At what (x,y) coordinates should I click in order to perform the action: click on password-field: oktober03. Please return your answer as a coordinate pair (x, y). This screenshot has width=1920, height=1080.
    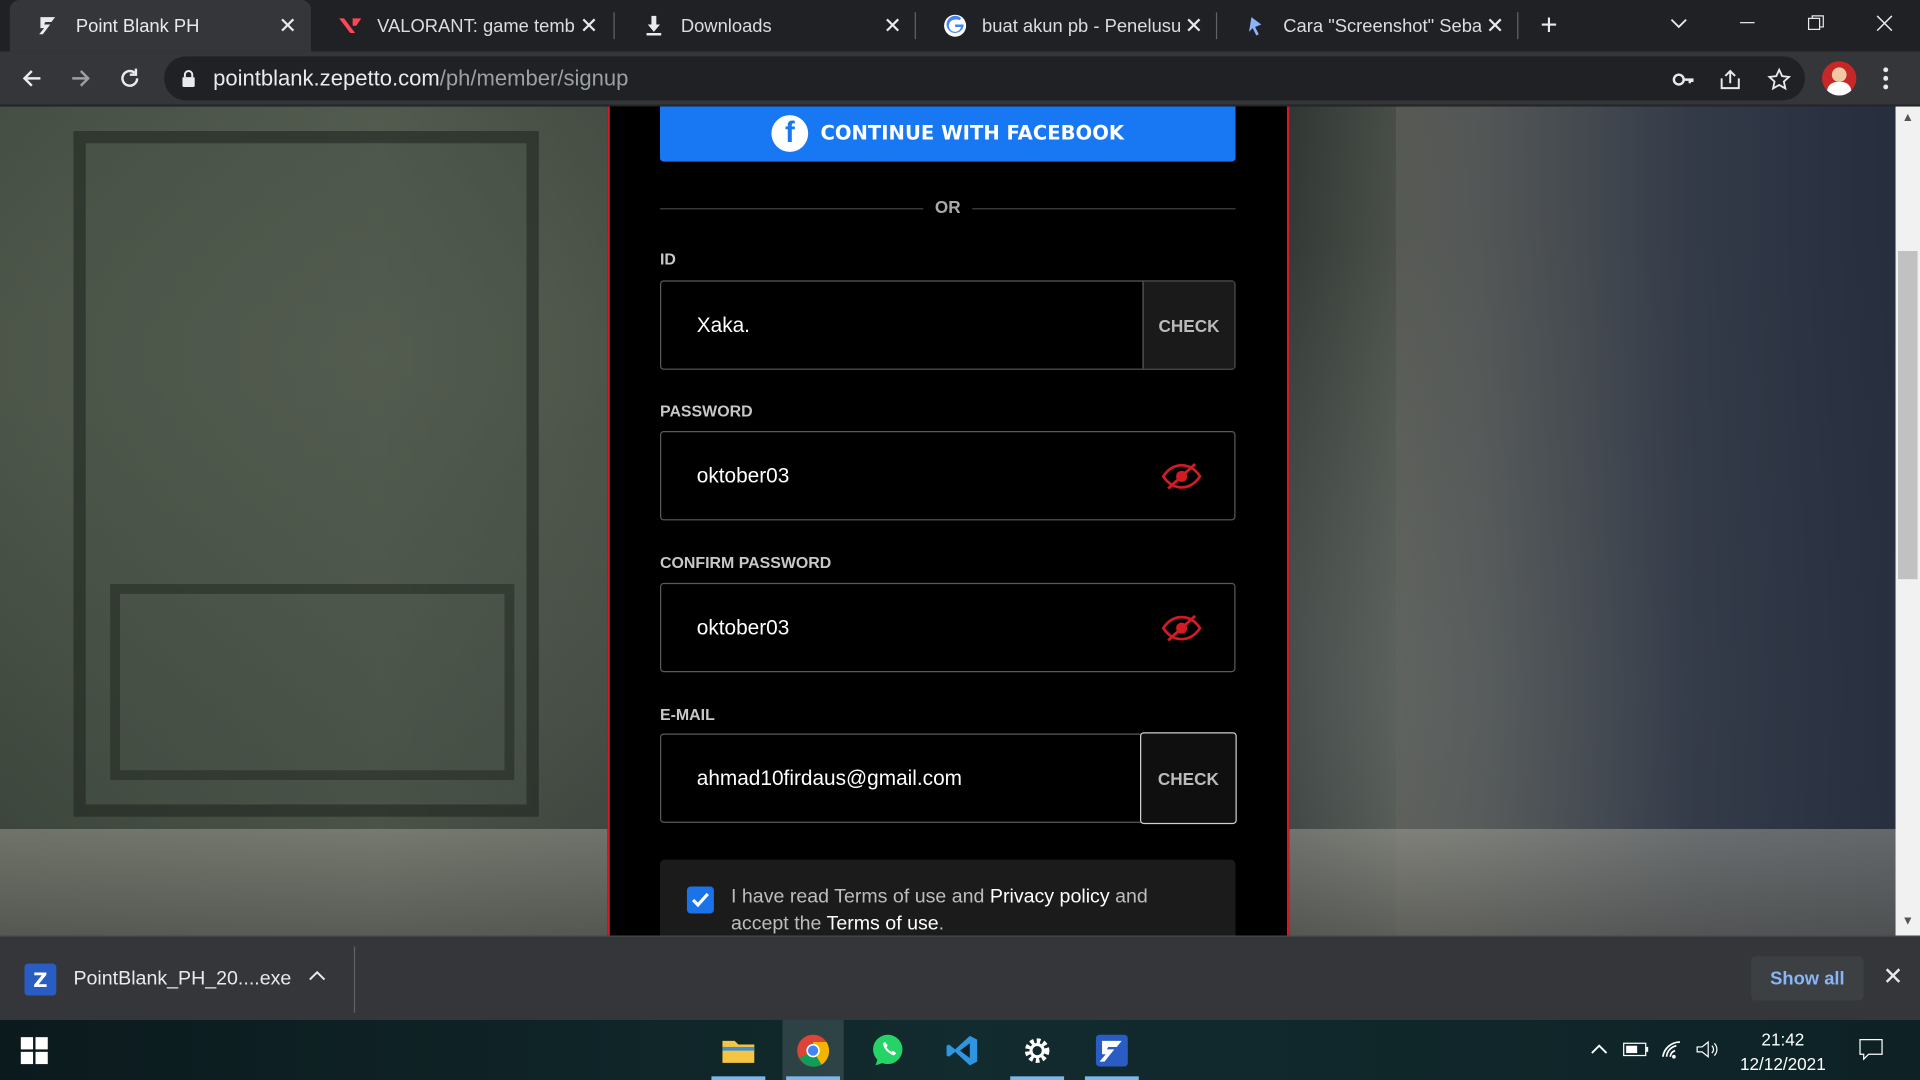
    Looking at the image, I should click on (948, 476).